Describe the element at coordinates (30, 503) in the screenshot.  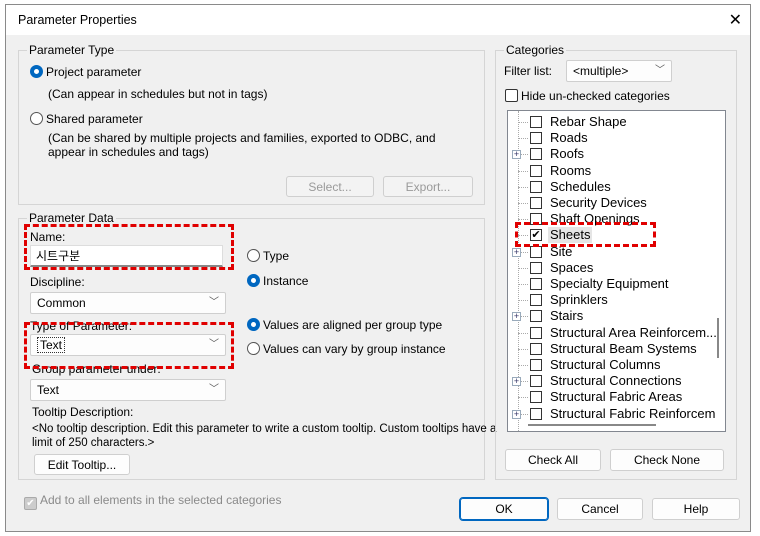
I see `checkbox-icon: ✔` at that location.